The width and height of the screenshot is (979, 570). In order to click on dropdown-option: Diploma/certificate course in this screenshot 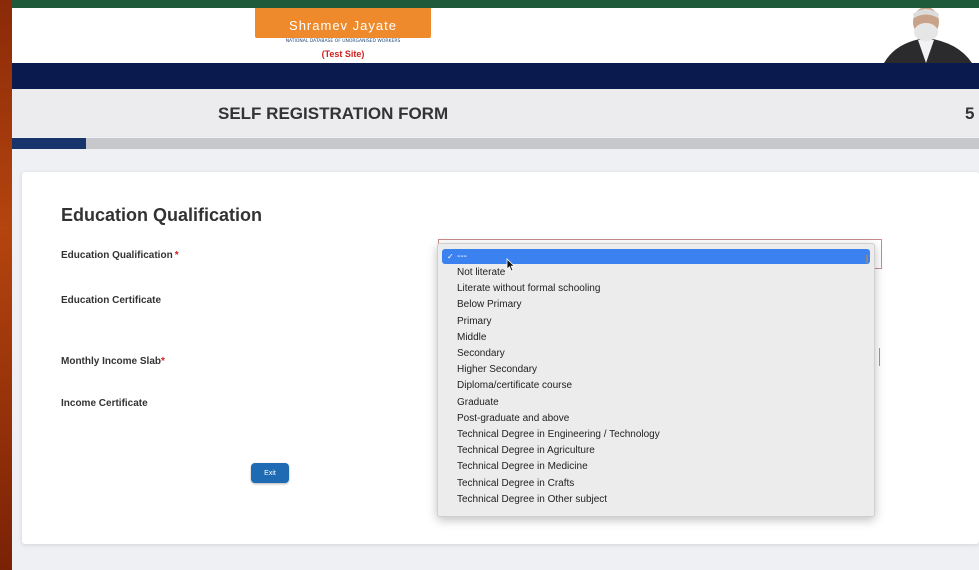, I will do `click(656, 385)`.